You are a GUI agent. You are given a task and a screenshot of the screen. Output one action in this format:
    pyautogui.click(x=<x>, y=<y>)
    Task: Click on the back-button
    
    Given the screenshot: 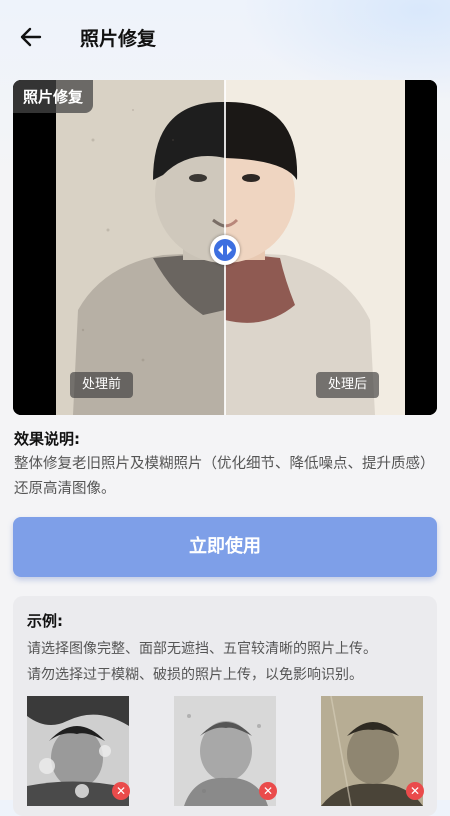 What is the action you would take?
    pyautogui.click(x=31, y=37)
    